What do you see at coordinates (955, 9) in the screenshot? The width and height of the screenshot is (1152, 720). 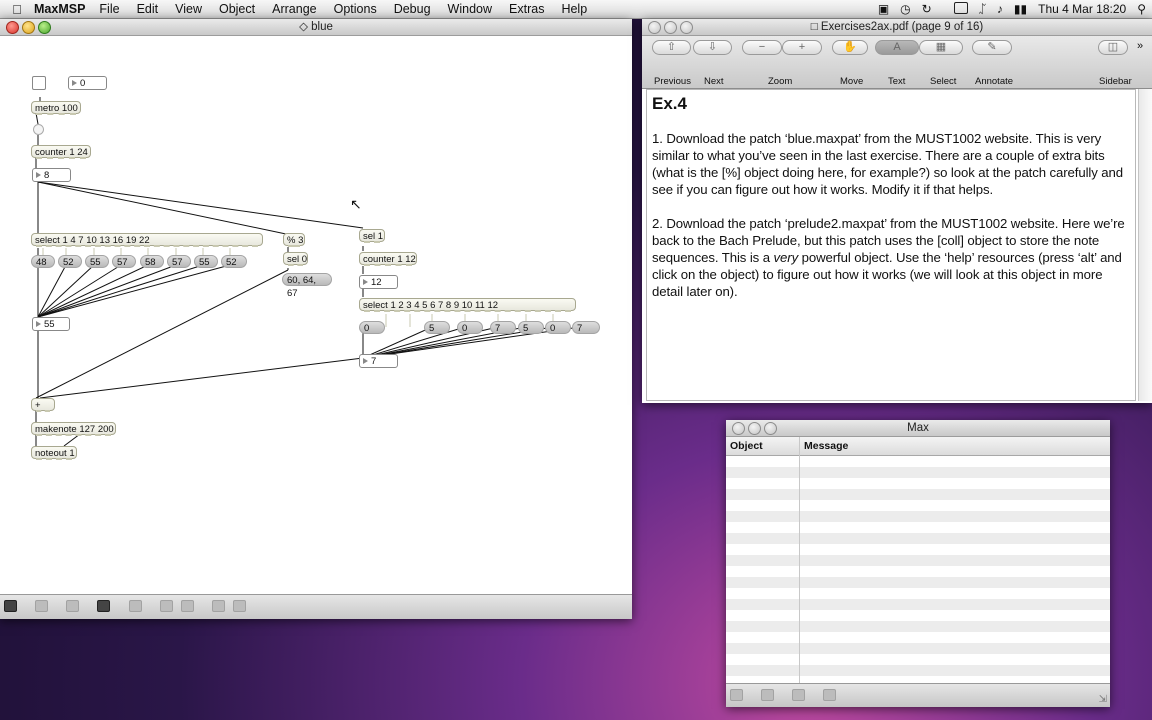 I see `display-icon` at bounding box center [955, 9].